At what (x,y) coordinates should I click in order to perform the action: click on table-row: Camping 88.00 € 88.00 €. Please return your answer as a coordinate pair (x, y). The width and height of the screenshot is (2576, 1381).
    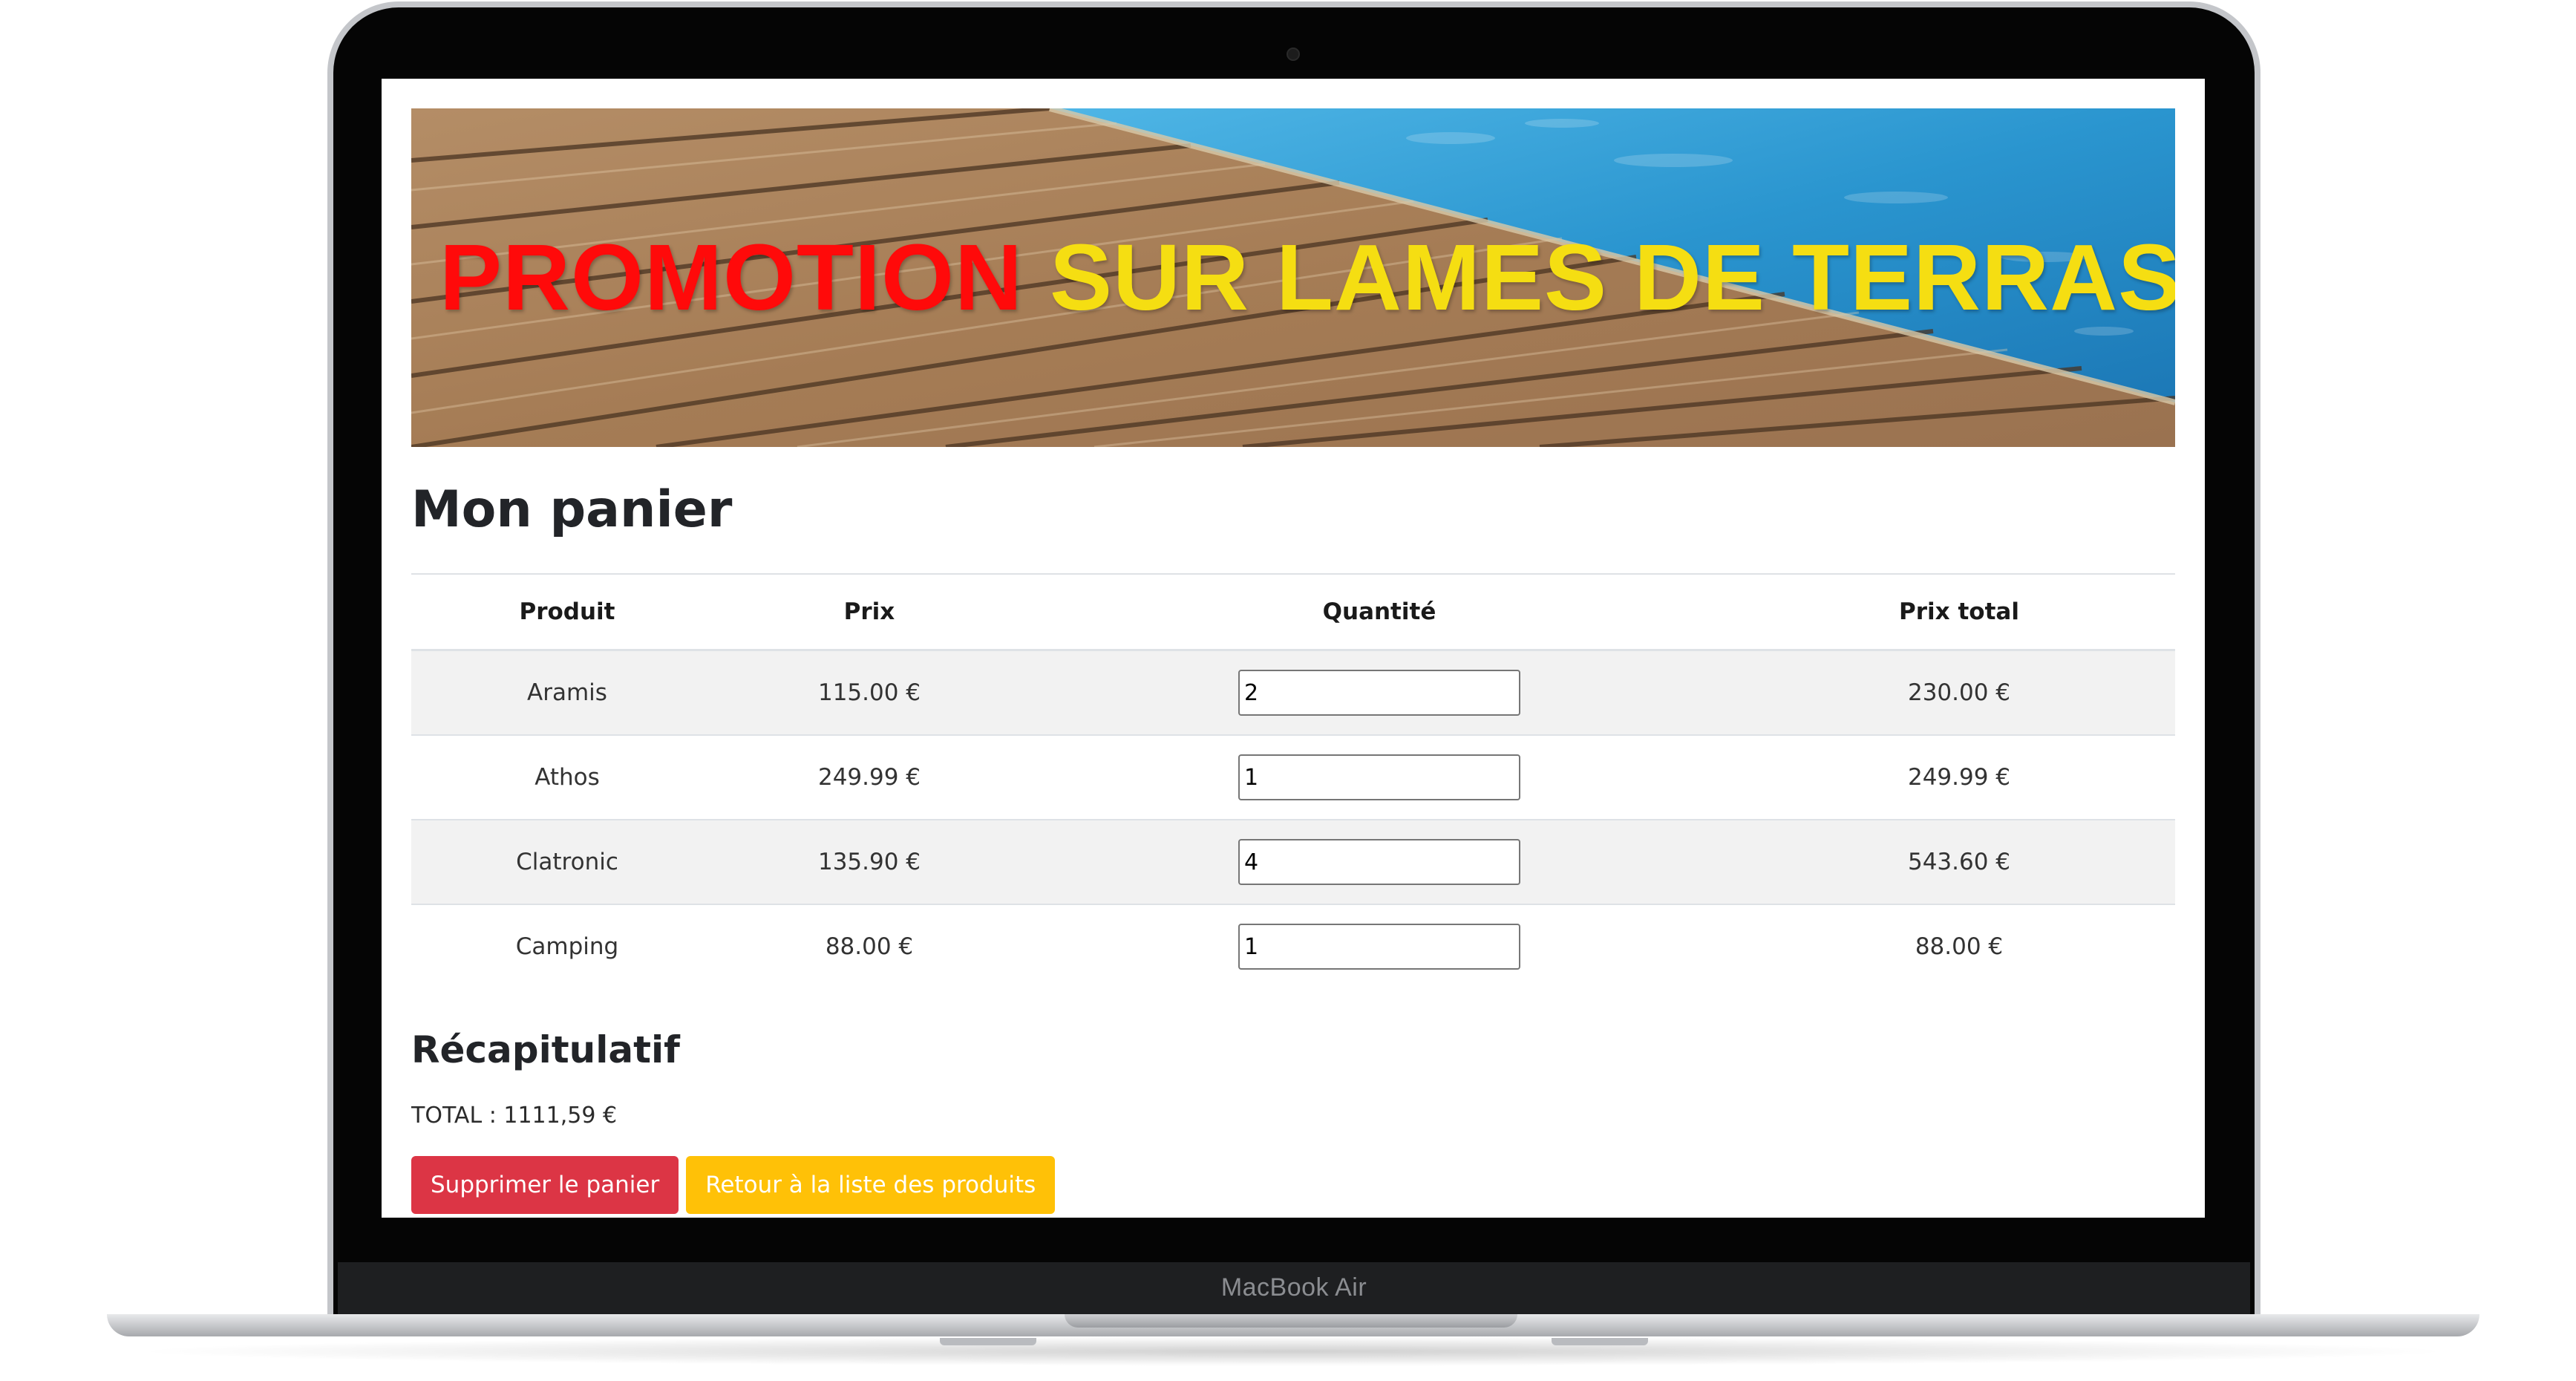
    Looking at the image, I should click on (1293, 946).